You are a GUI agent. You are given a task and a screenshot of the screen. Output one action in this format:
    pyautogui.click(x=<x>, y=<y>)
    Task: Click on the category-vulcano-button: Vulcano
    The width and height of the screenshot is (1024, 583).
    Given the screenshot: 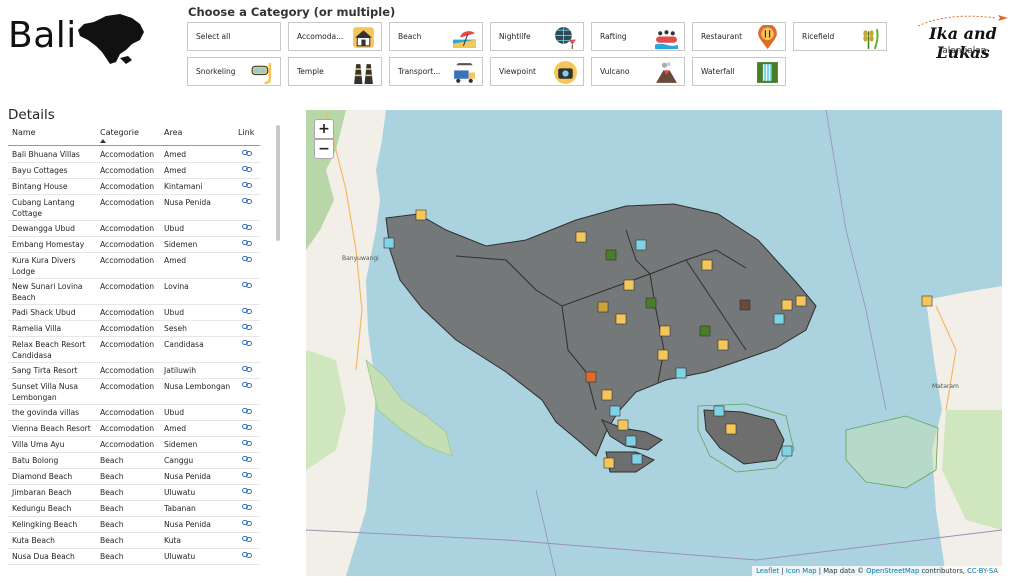 What is the action you would take?
    pyautogui.click(x=638, y=71)
    